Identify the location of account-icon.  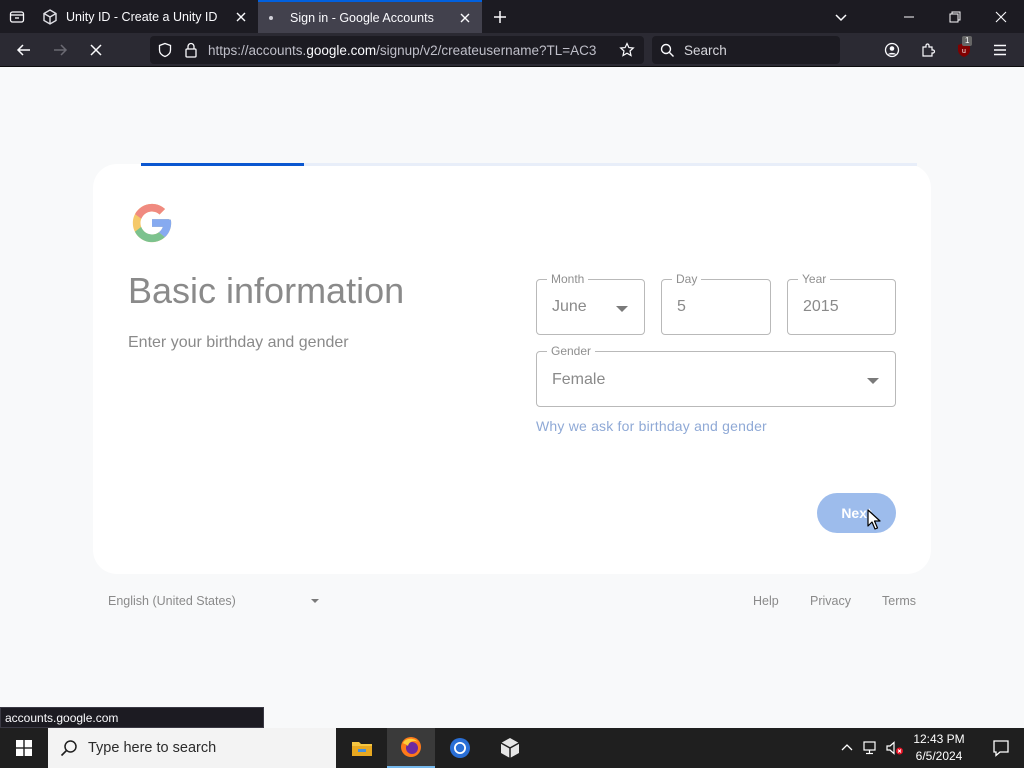
(892, 50).